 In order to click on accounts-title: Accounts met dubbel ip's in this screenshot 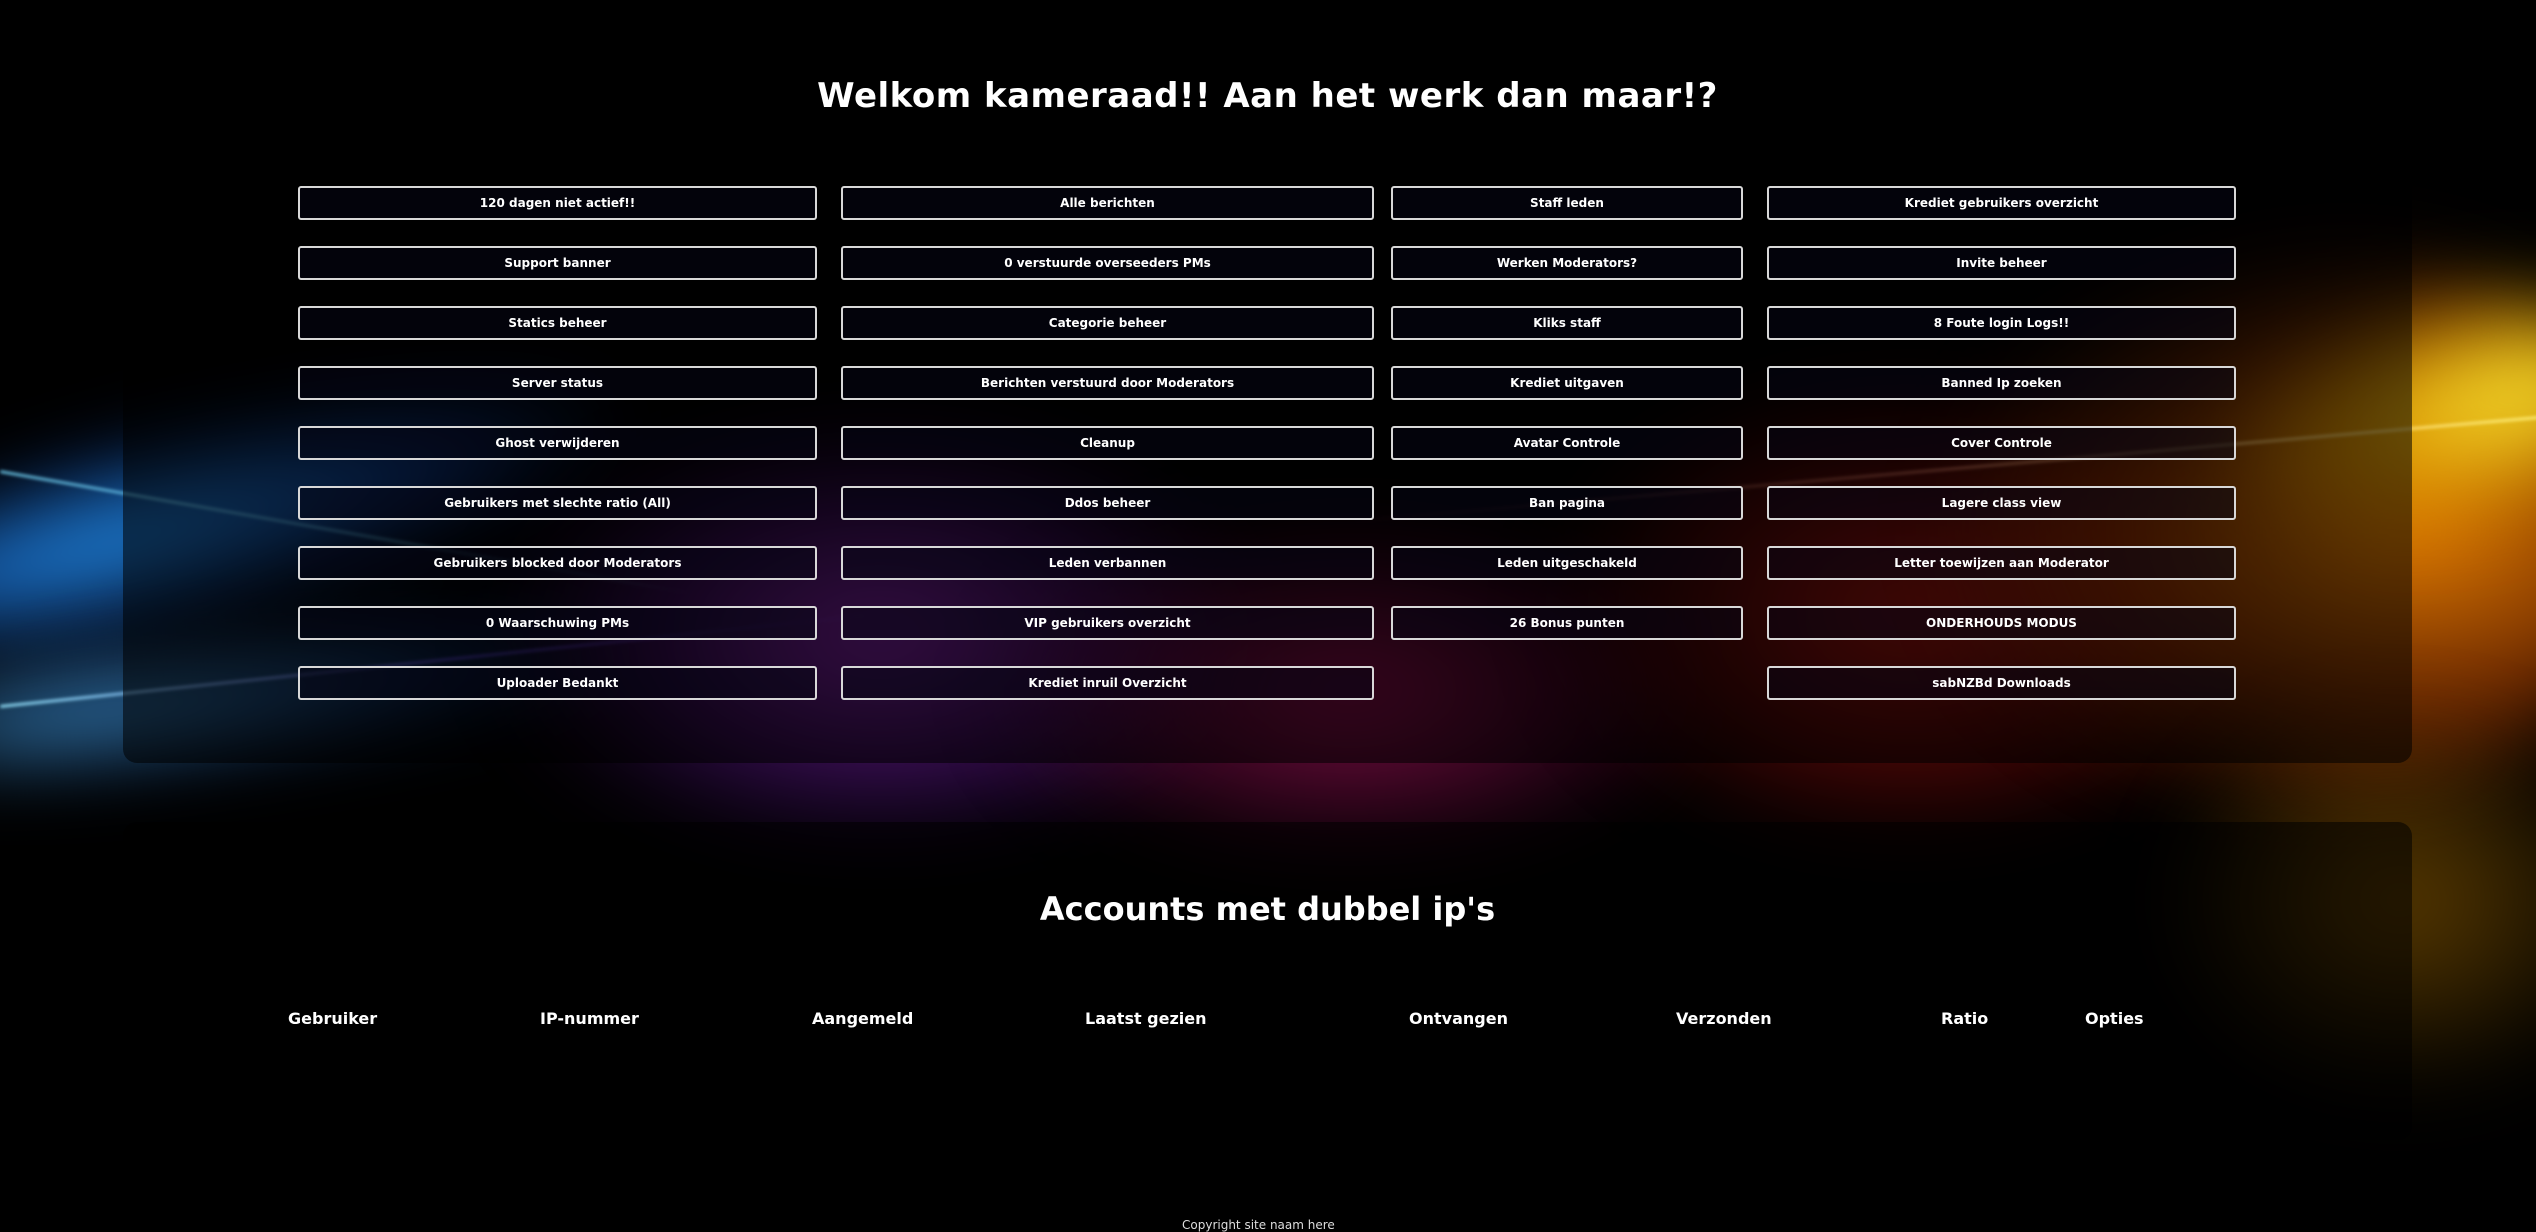, I will do `click(1267, 909)`.